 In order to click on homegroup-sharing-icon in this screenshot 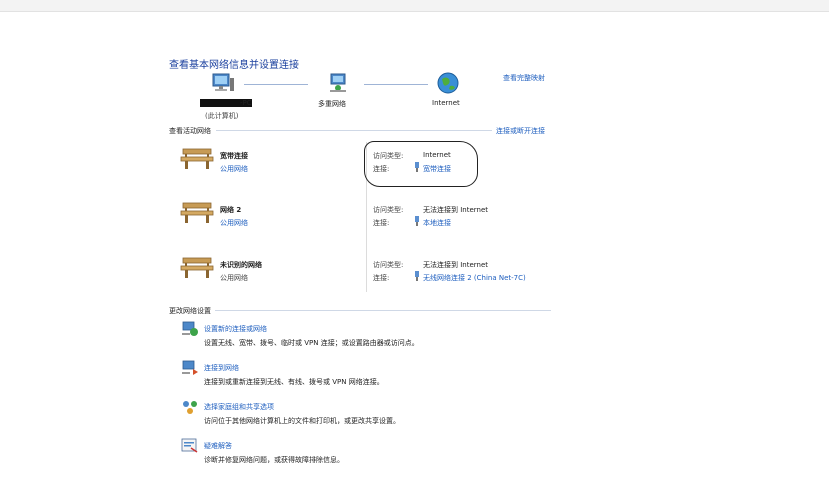, I will do `click(190, 407)`.